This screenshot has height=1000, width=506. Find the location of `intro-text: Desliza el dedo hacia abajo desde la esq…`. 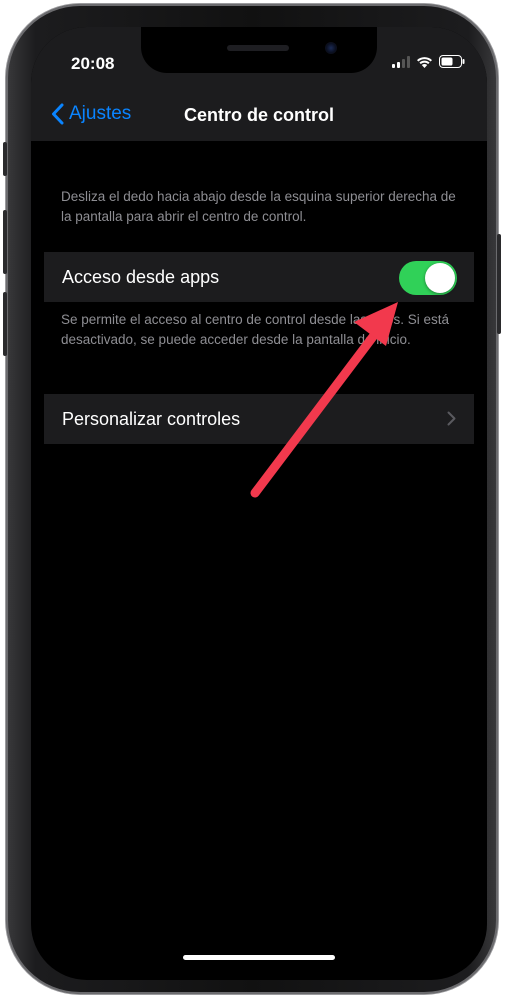

intro-text: Desliza el dedo hacia abajo desde la esq… is located at coordinates (258, 206).